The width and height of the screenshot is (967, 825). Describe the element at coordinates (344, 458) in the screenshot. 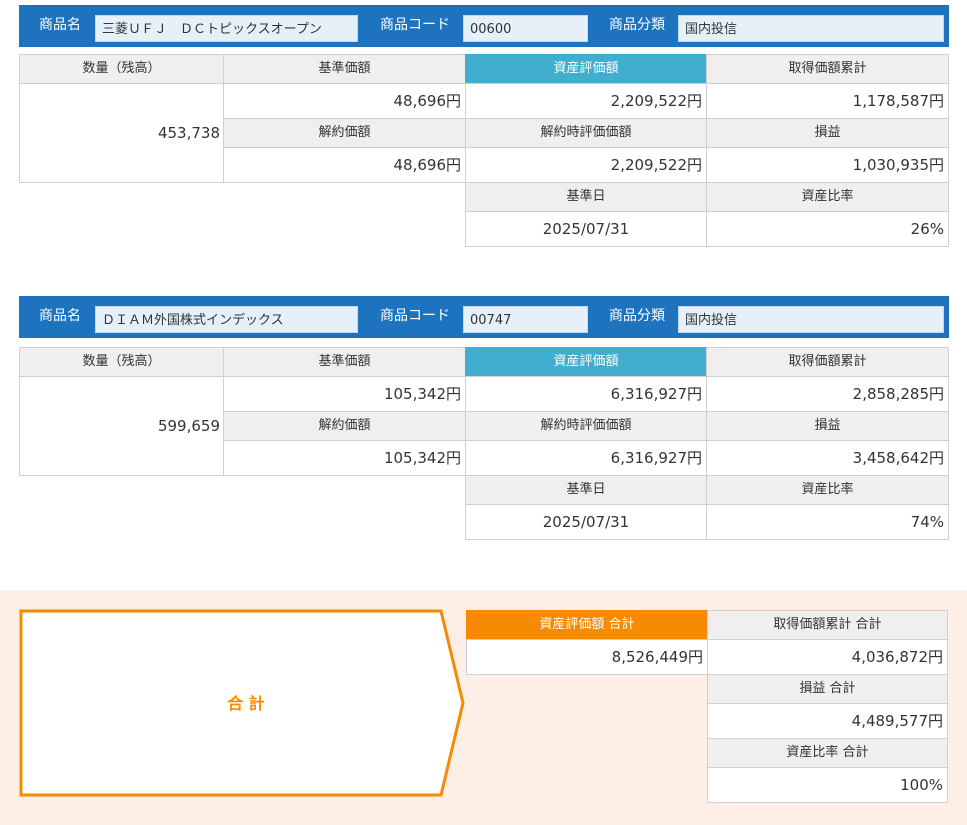

I see `cancel-price-value: 105,342円` at that location.